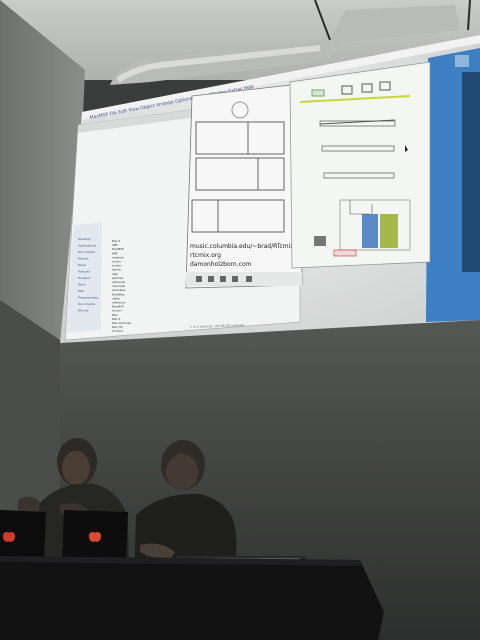  I want to click on patcher-toolbar, so click(244, 279).